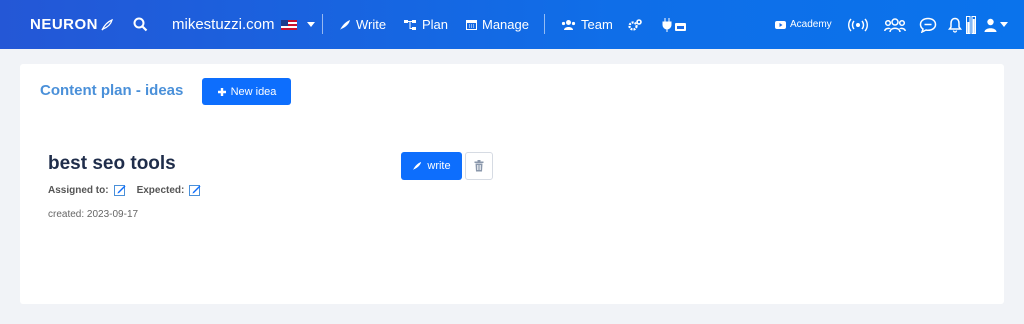 Image resolution: width=1024 pixels, height=324 pixels. I want to click on search-icon, so click(140, 24).